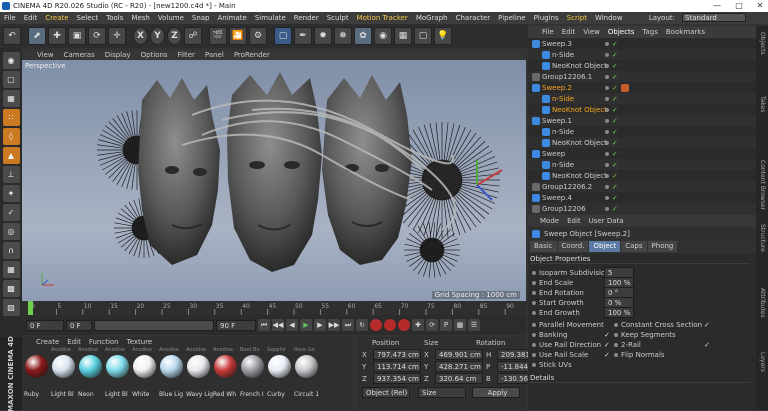 The image size is (768, 411). Describe the element at coordinates (432, 325) in the screenshot. I see `rotation-key-icon: ⟳` at that location.